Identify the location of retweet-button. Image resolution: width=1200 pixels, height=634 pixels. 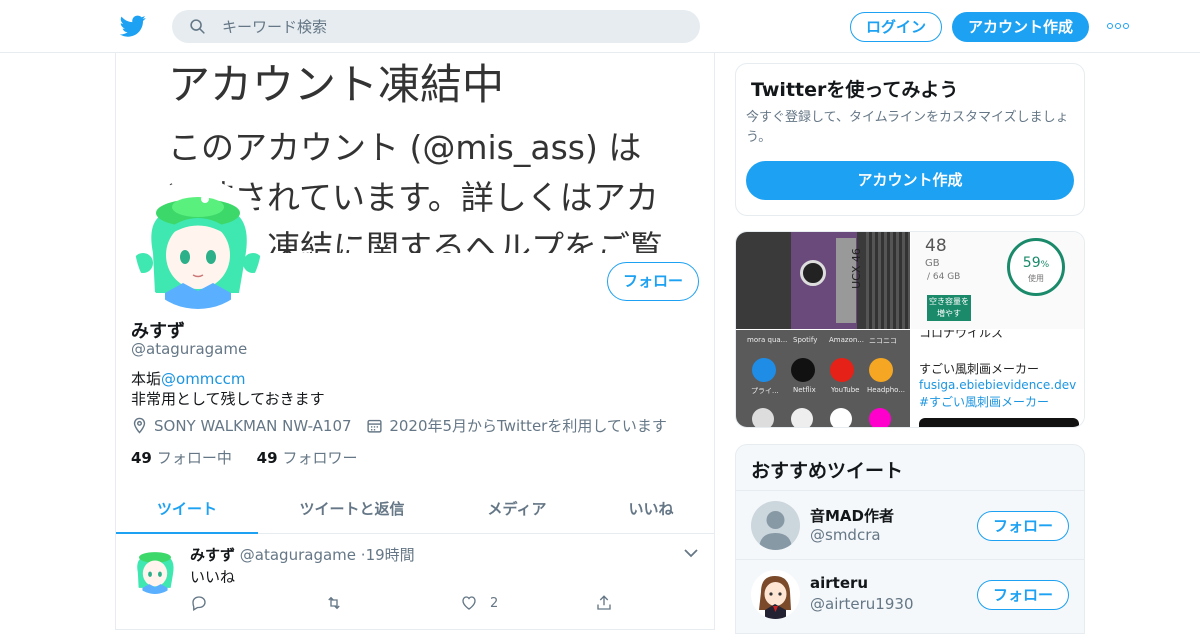
(340, 603).